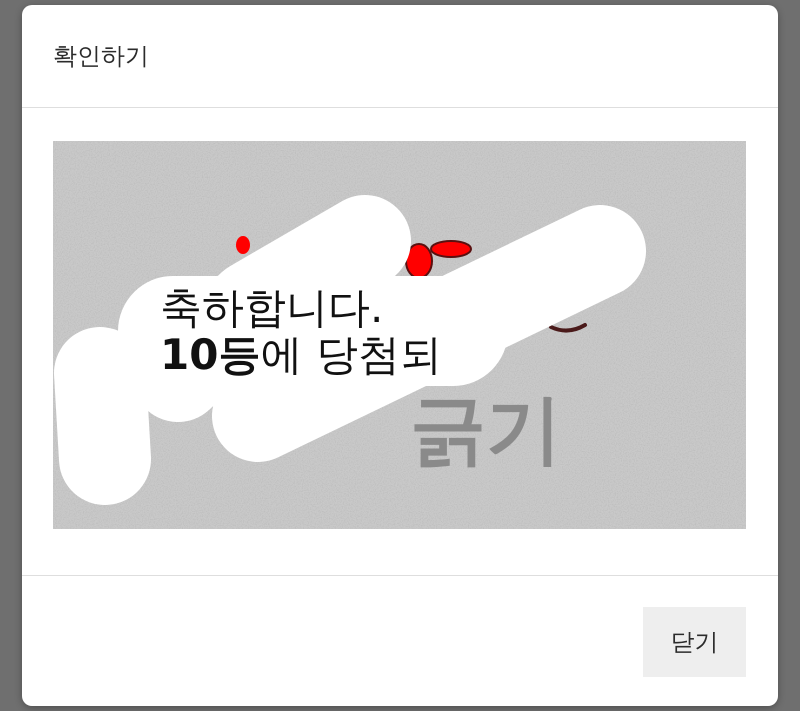  I want to click on prize-message: 축하합니다. 10등에 당첨되, so click(301, 331).